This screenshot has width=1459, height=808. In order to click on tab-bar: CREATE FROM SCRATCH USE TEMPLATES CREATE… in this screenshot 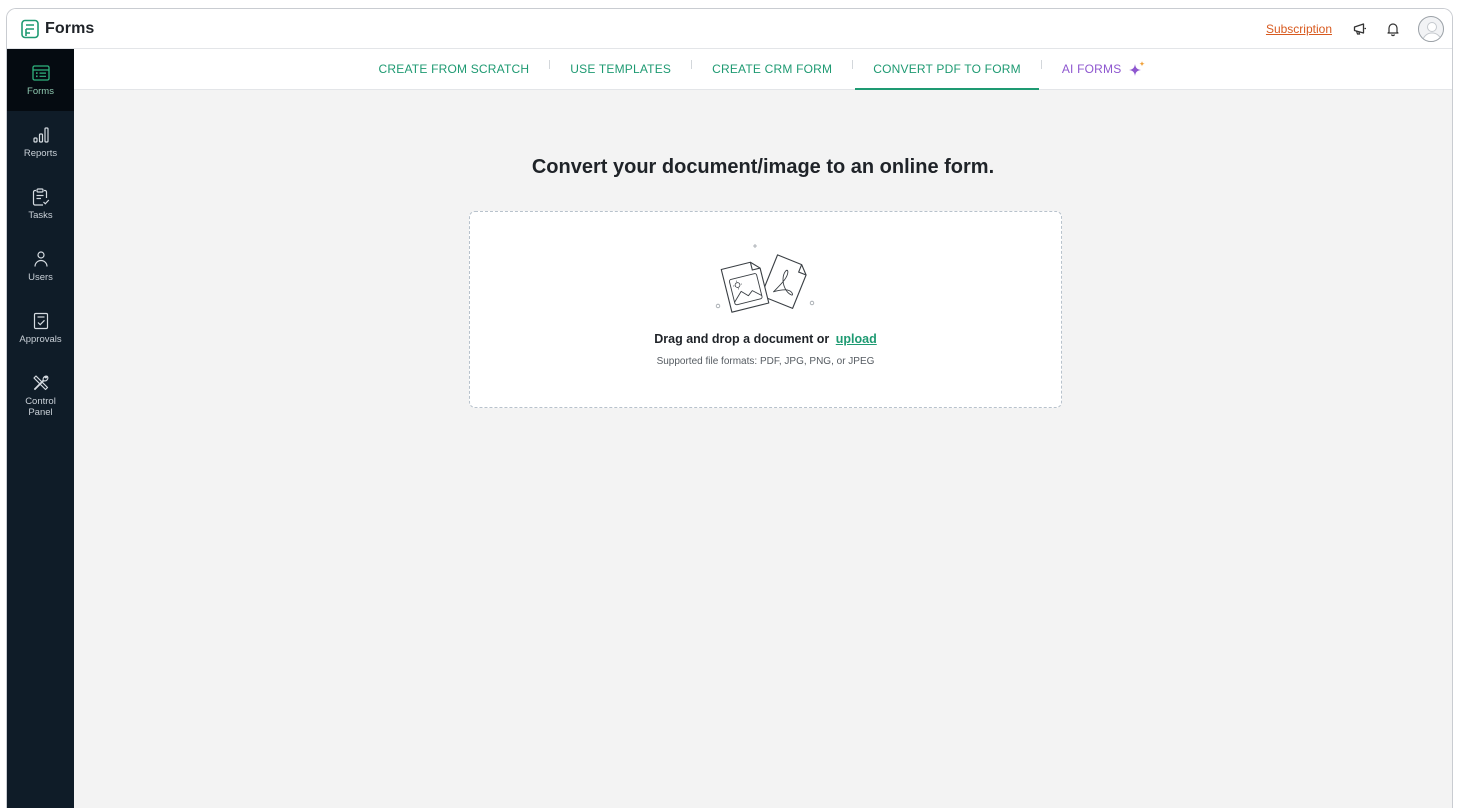, I will do `click(763, 69)`.